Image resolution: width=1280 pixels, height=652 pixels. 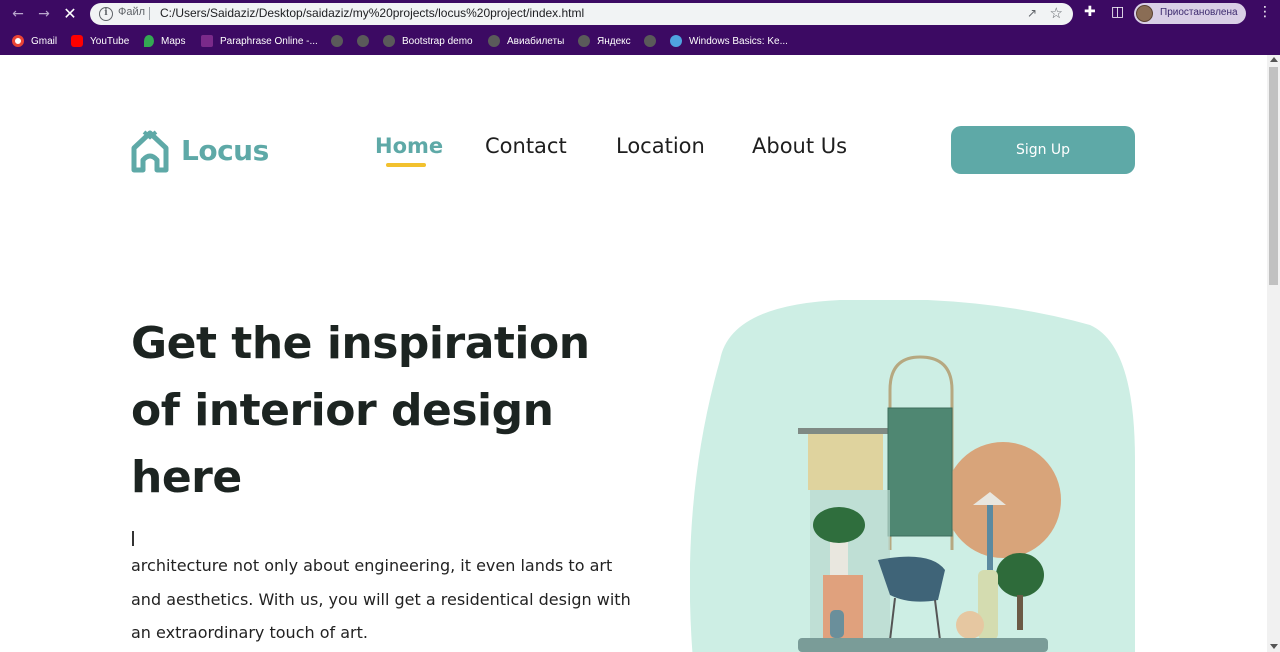 I want to click on file-label: Файл, so click(x=132, y=12).